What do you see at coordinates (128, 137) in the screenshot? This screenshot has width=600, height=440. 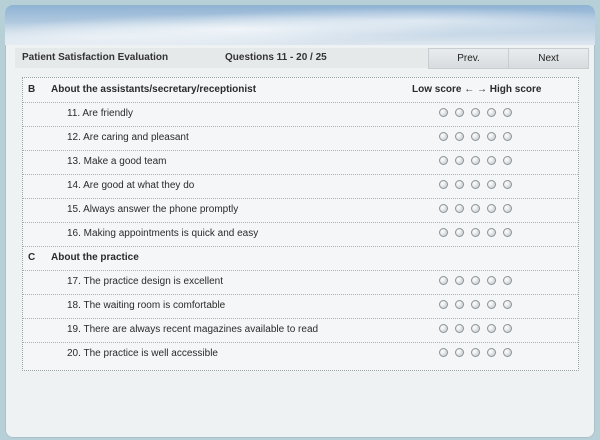 I see `question-text: 12. Are caring and pleasant` at bounding box center [128, 137].